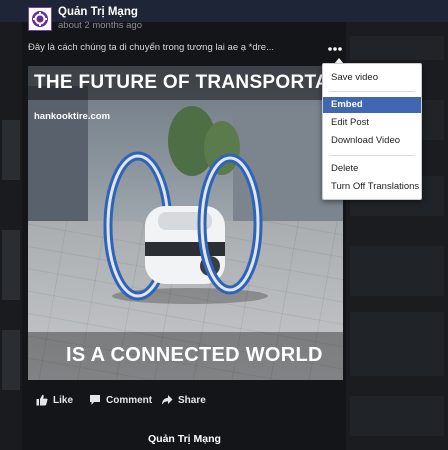  I want to click on share-label: Share, so click(192, 400).